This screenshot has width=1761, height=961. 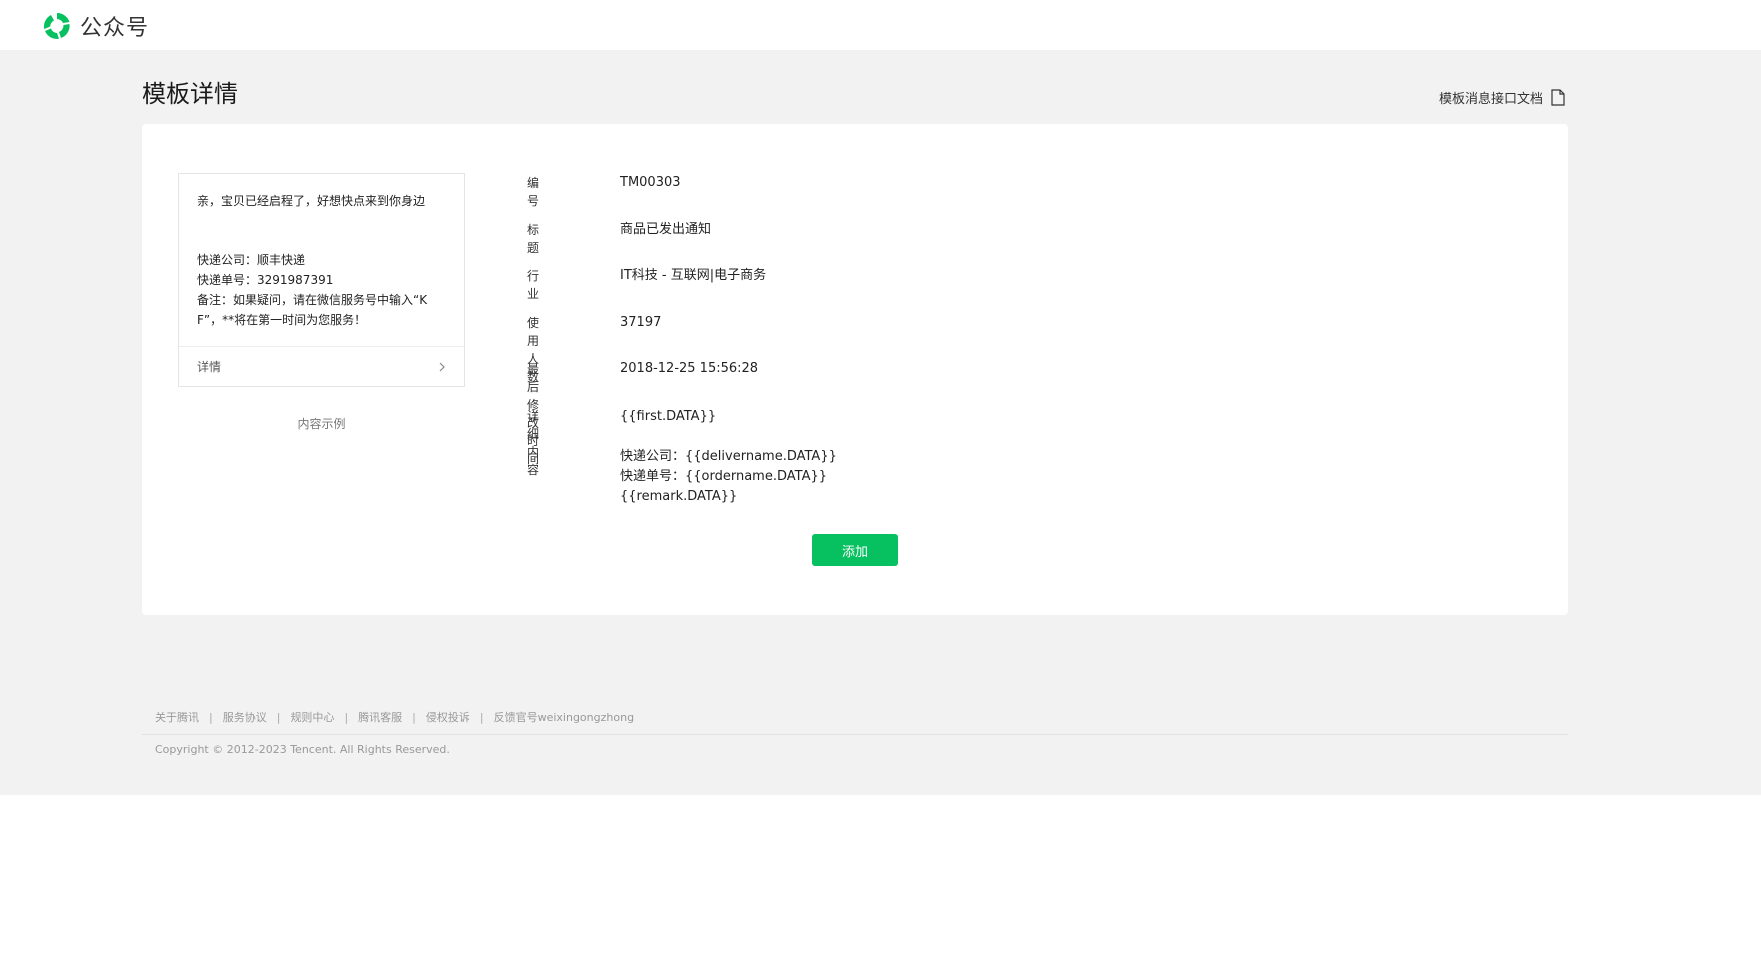 I want to click on preview-detail-link: 详情, so click(x=321, y=366).